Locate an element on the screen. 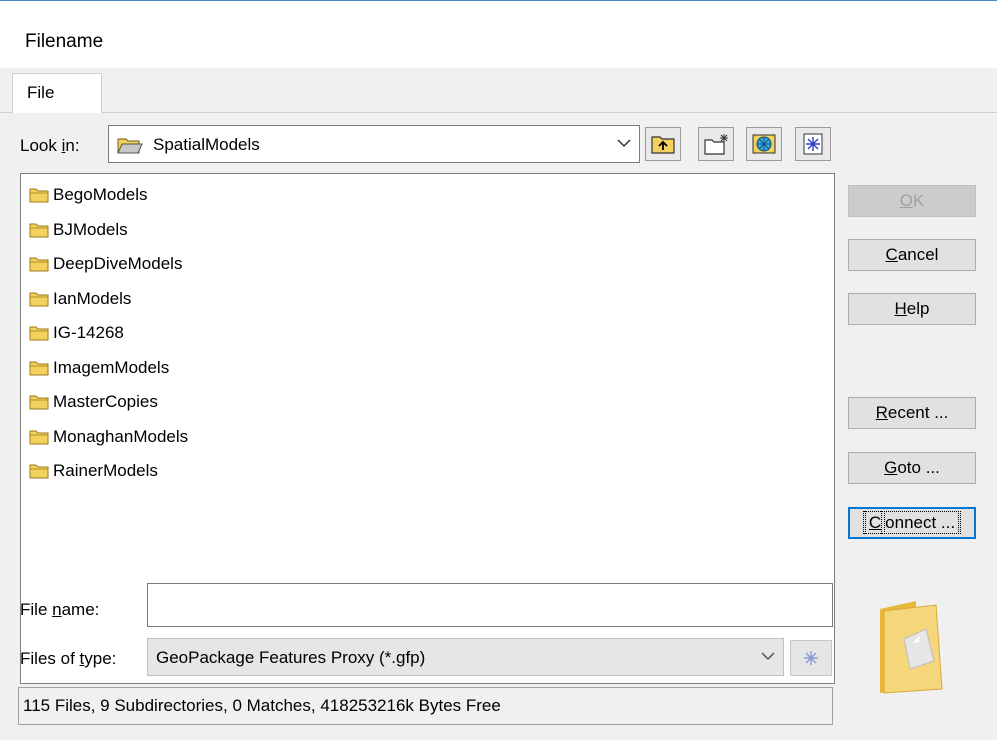 Image resolution: width=997 pixels, height=740 pixels. look-in-label: Look in: is located at coordinates (50, 145).